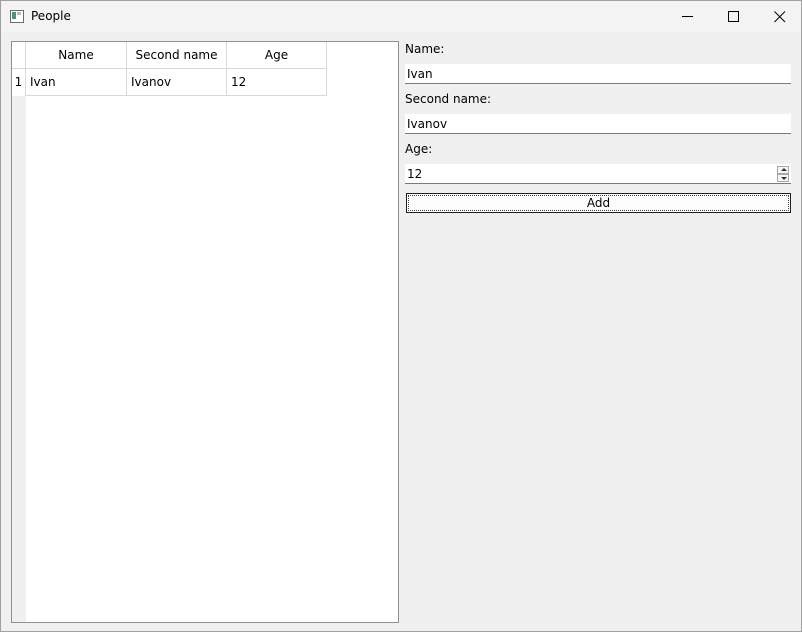 Image resolution: width=802 pixels, height=632 pixels. I want to click on column-header-age: Age, so click(277, 55).